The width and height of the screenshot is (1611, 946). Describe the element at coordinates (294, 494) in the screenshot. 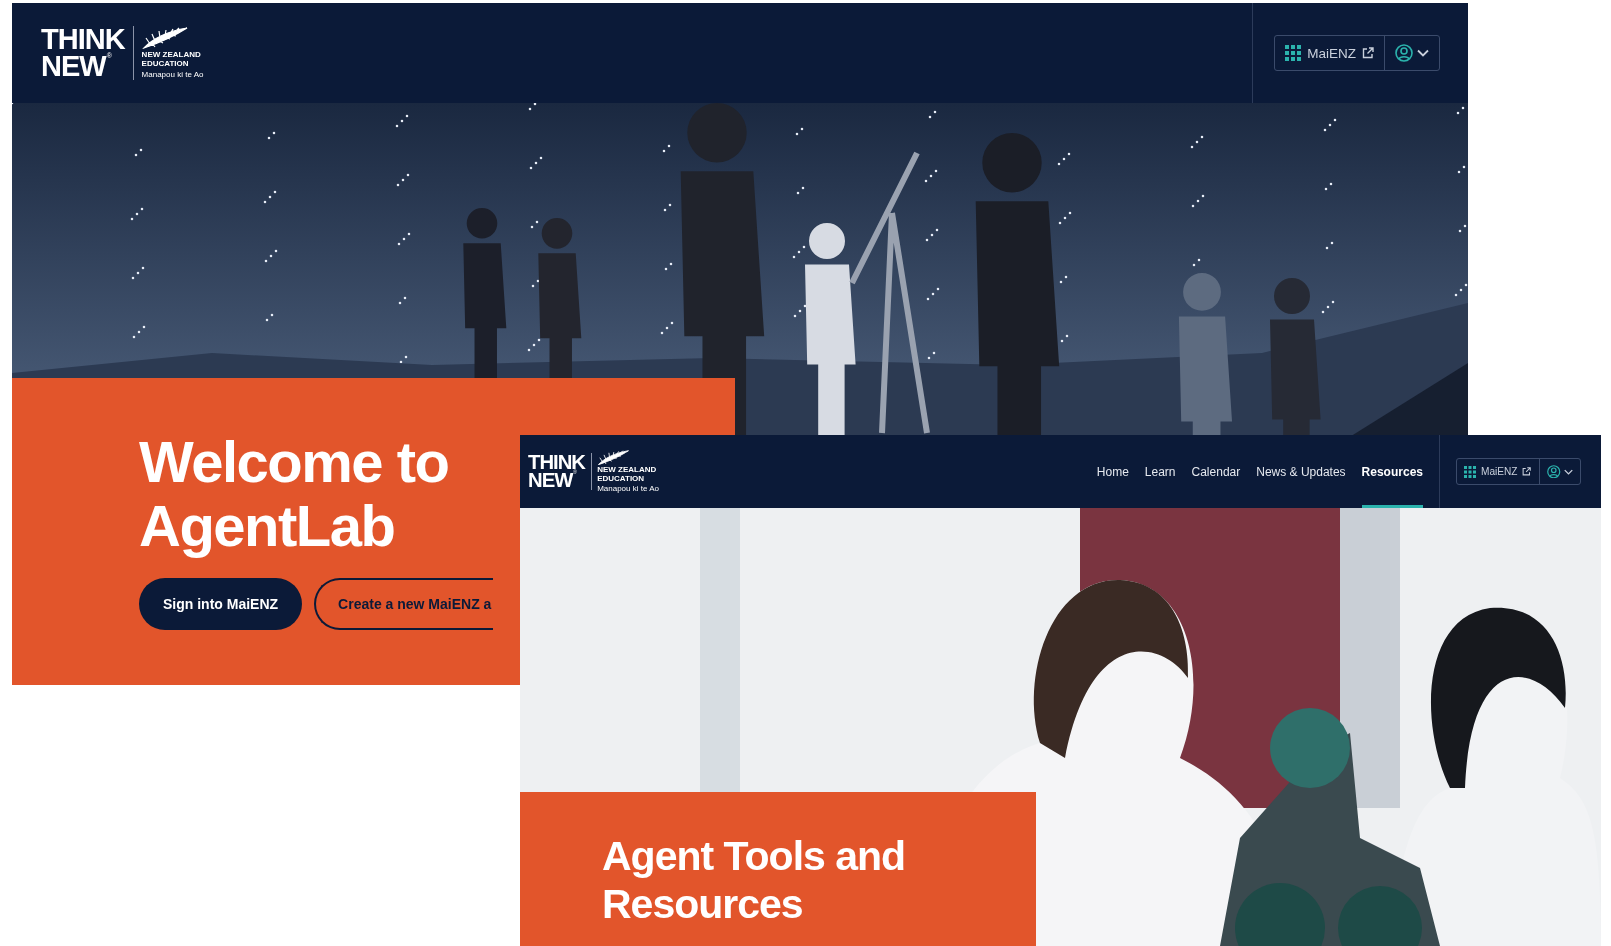

I see `page-heading: Welcome to AgentLab` at that location.